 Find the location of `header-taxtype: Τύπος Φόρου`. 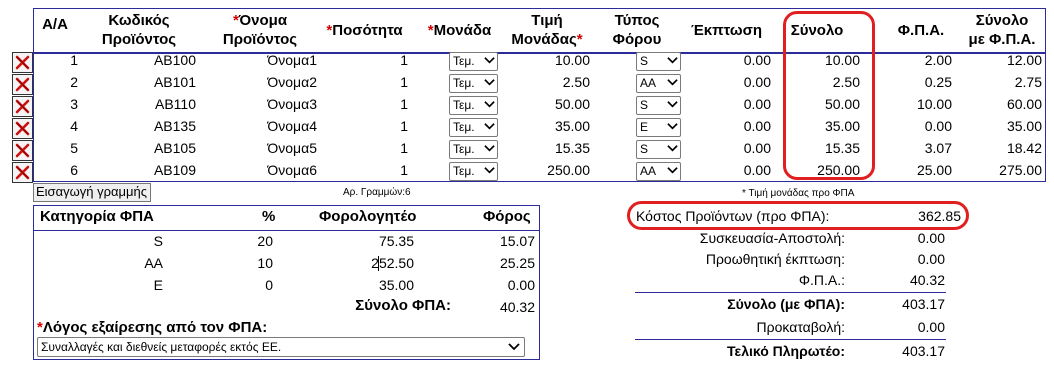

header-taxtype: Τύπος Φόρου is located at coordinates (637, 30).